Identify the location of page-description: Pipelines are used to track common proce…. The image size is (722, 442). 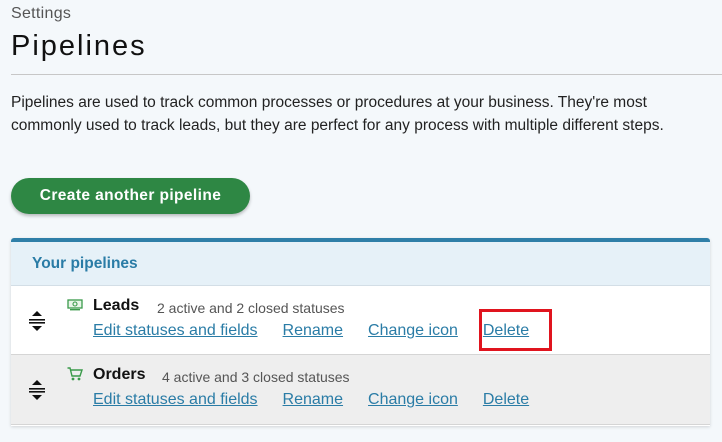
(337, 114).